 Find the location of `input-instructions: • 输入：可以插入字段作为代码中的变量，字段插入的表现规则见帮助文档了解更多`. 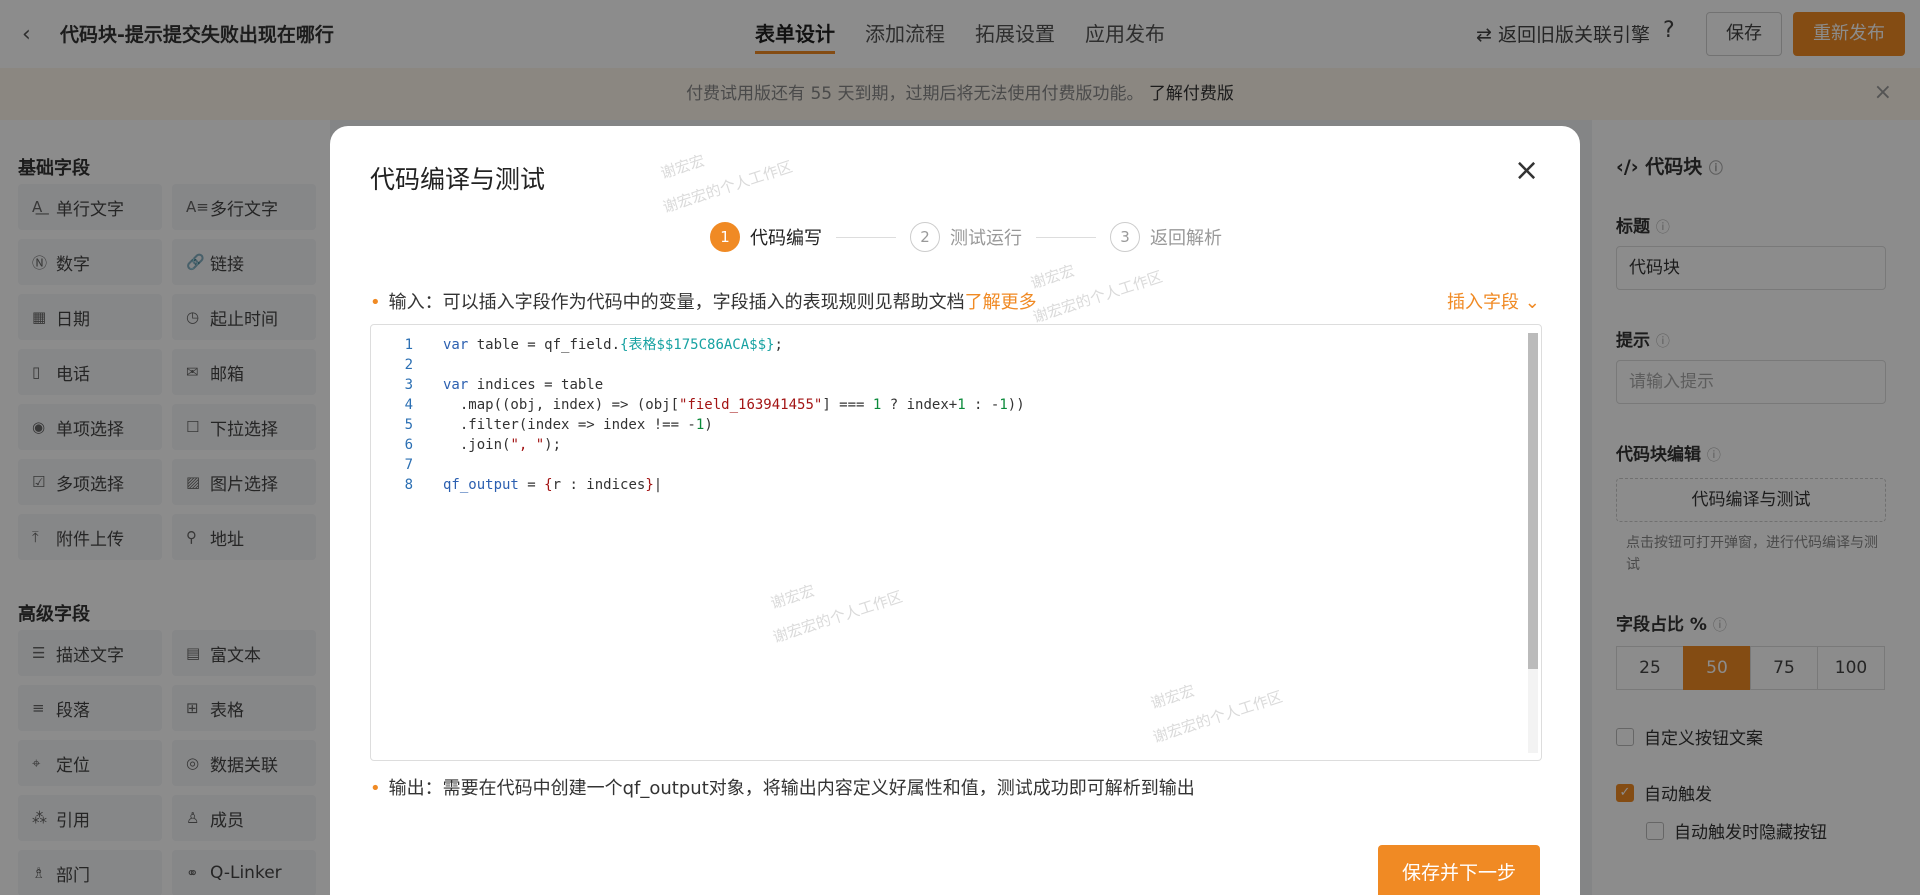

input-instructions: • 输入：可以插入字段作为代码中的变量，字段插入的表现规则见帮助文档了解更多 is located at coordinates (703, 302).